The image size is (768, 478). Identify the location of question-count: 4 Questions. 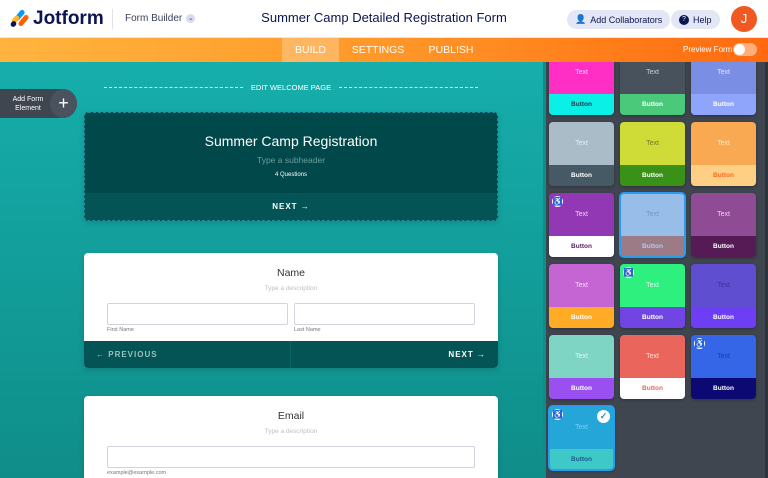
(291, 175).